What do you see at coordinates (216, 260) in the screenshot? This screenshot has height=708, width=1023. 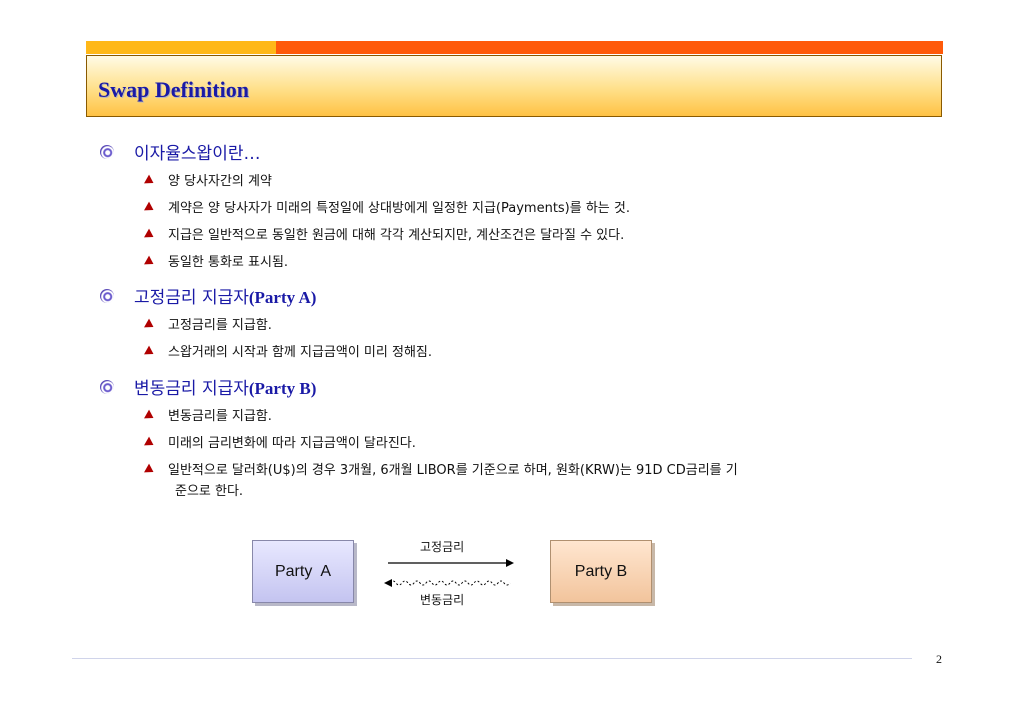 I see `list-item: 동일한 통화로 표시됨.` at bounding box center [216, 260].